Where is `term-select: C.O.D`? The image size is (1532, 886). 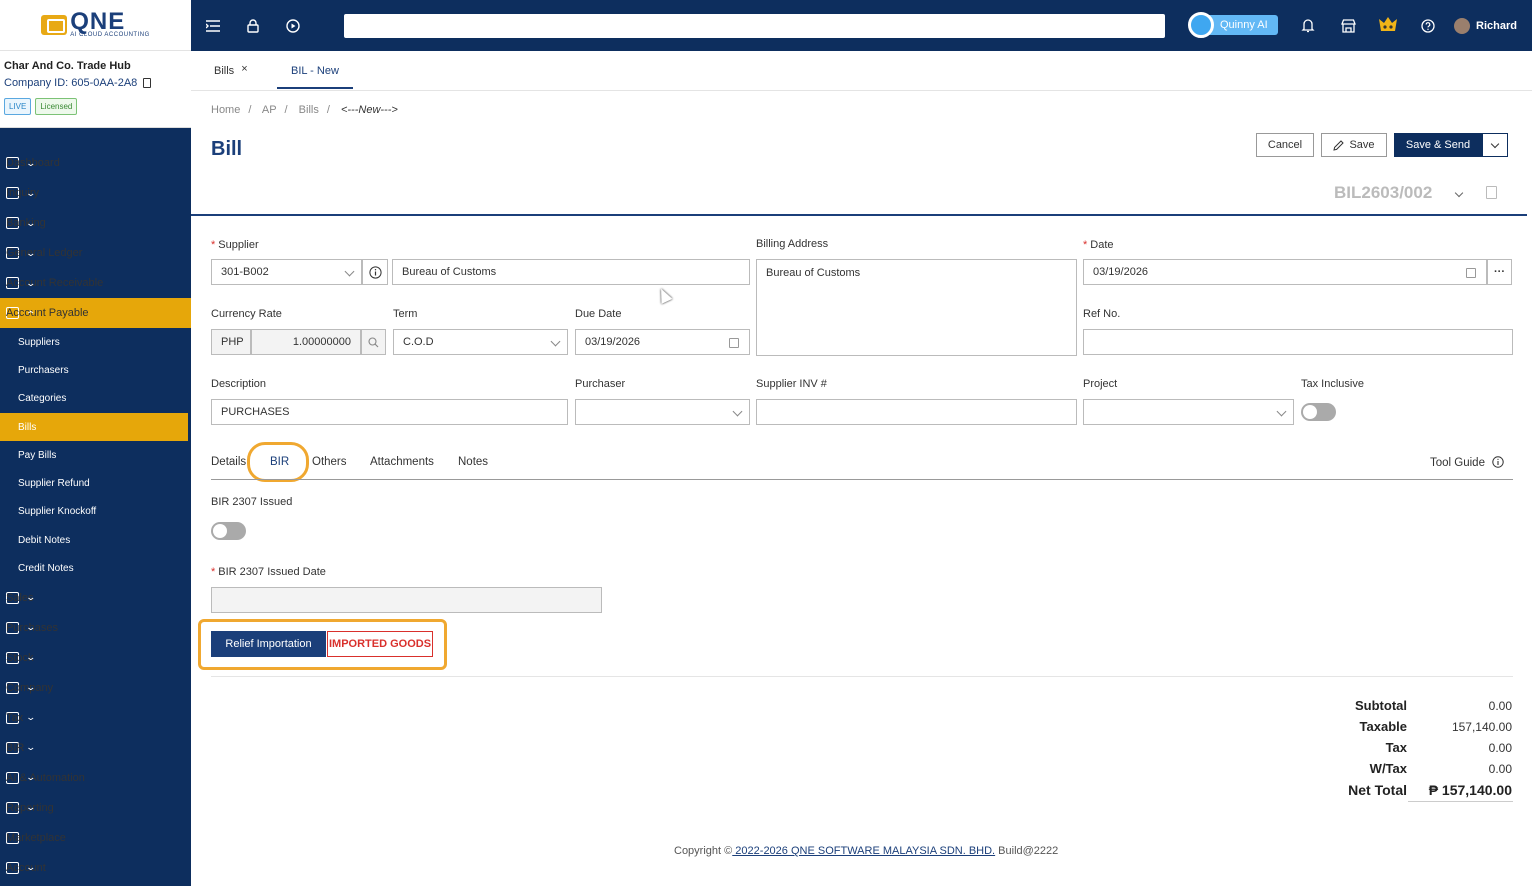
term-select: C.O.D is located at coordinates (480, 342).